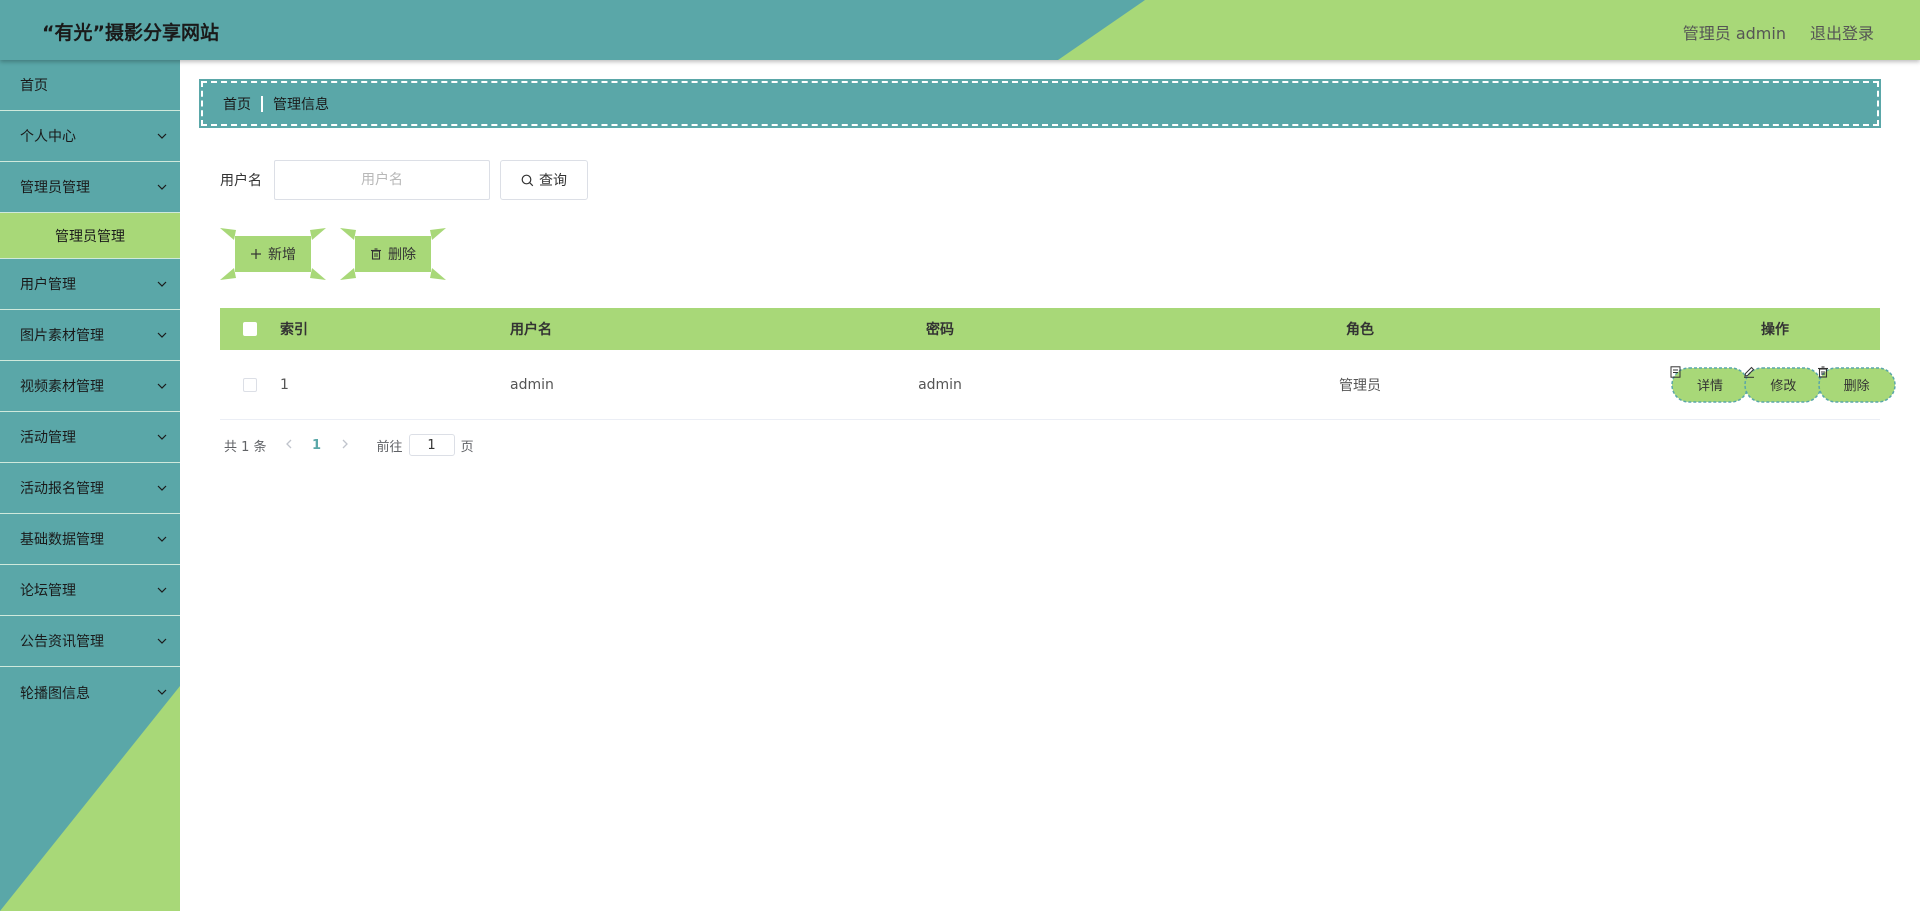 This screenshot has width=1920, height=911. What do you see at coordinates (1489, 30) in the screenshot?
I see `header-decoration` at bounding box center [1489, 30].